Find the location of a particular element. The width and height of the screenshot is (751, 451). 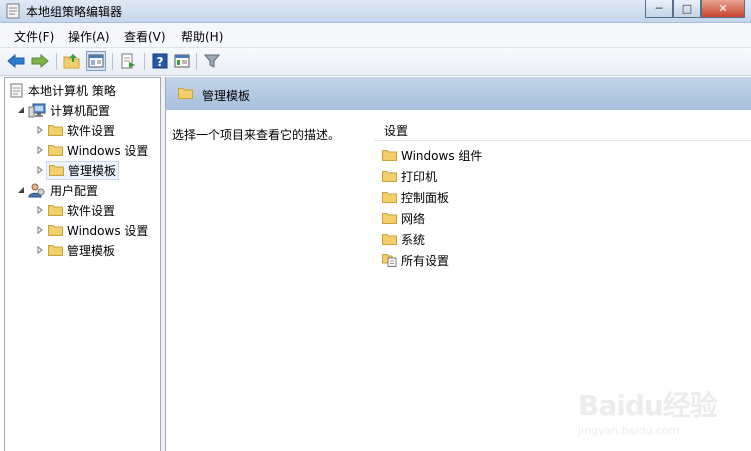

export-list-icon is located at coordinates (128, 61).